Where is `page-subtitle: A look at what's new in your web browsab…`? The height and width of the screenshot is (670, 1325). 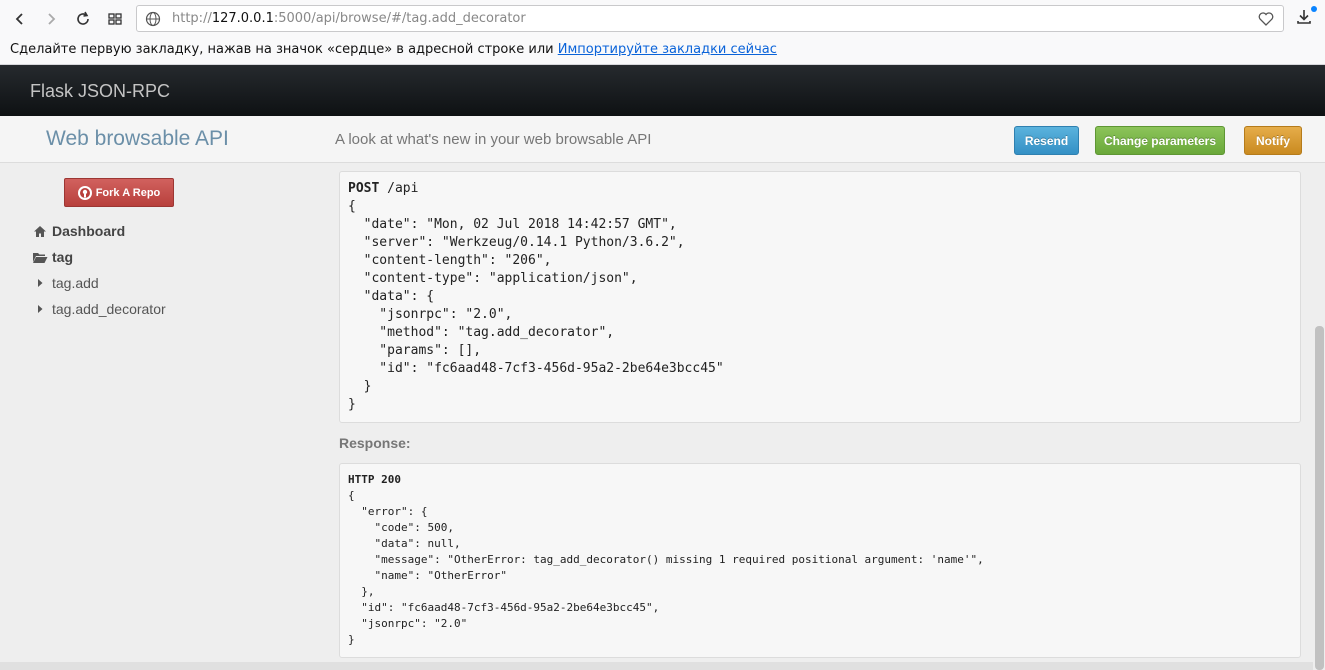
page-subtitle: A look at what's new in your web browsab… is located at coordinates (493, 139).